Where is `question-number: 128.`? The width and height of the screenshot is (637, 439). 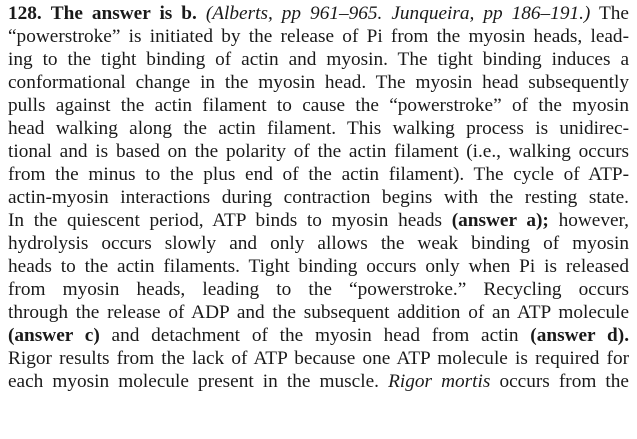
question-number: 128. is located at coordinates (25, 13).